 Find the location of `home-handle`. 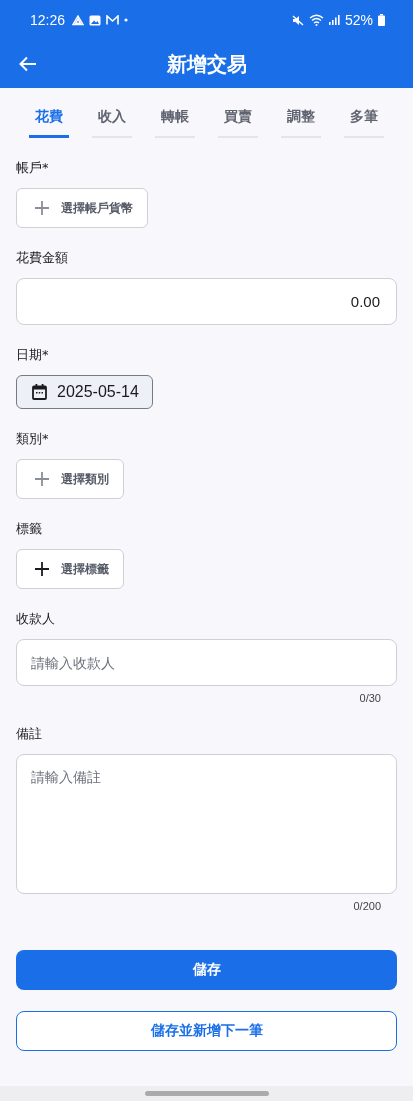

home-handle is located at coordinates (206, 1093).